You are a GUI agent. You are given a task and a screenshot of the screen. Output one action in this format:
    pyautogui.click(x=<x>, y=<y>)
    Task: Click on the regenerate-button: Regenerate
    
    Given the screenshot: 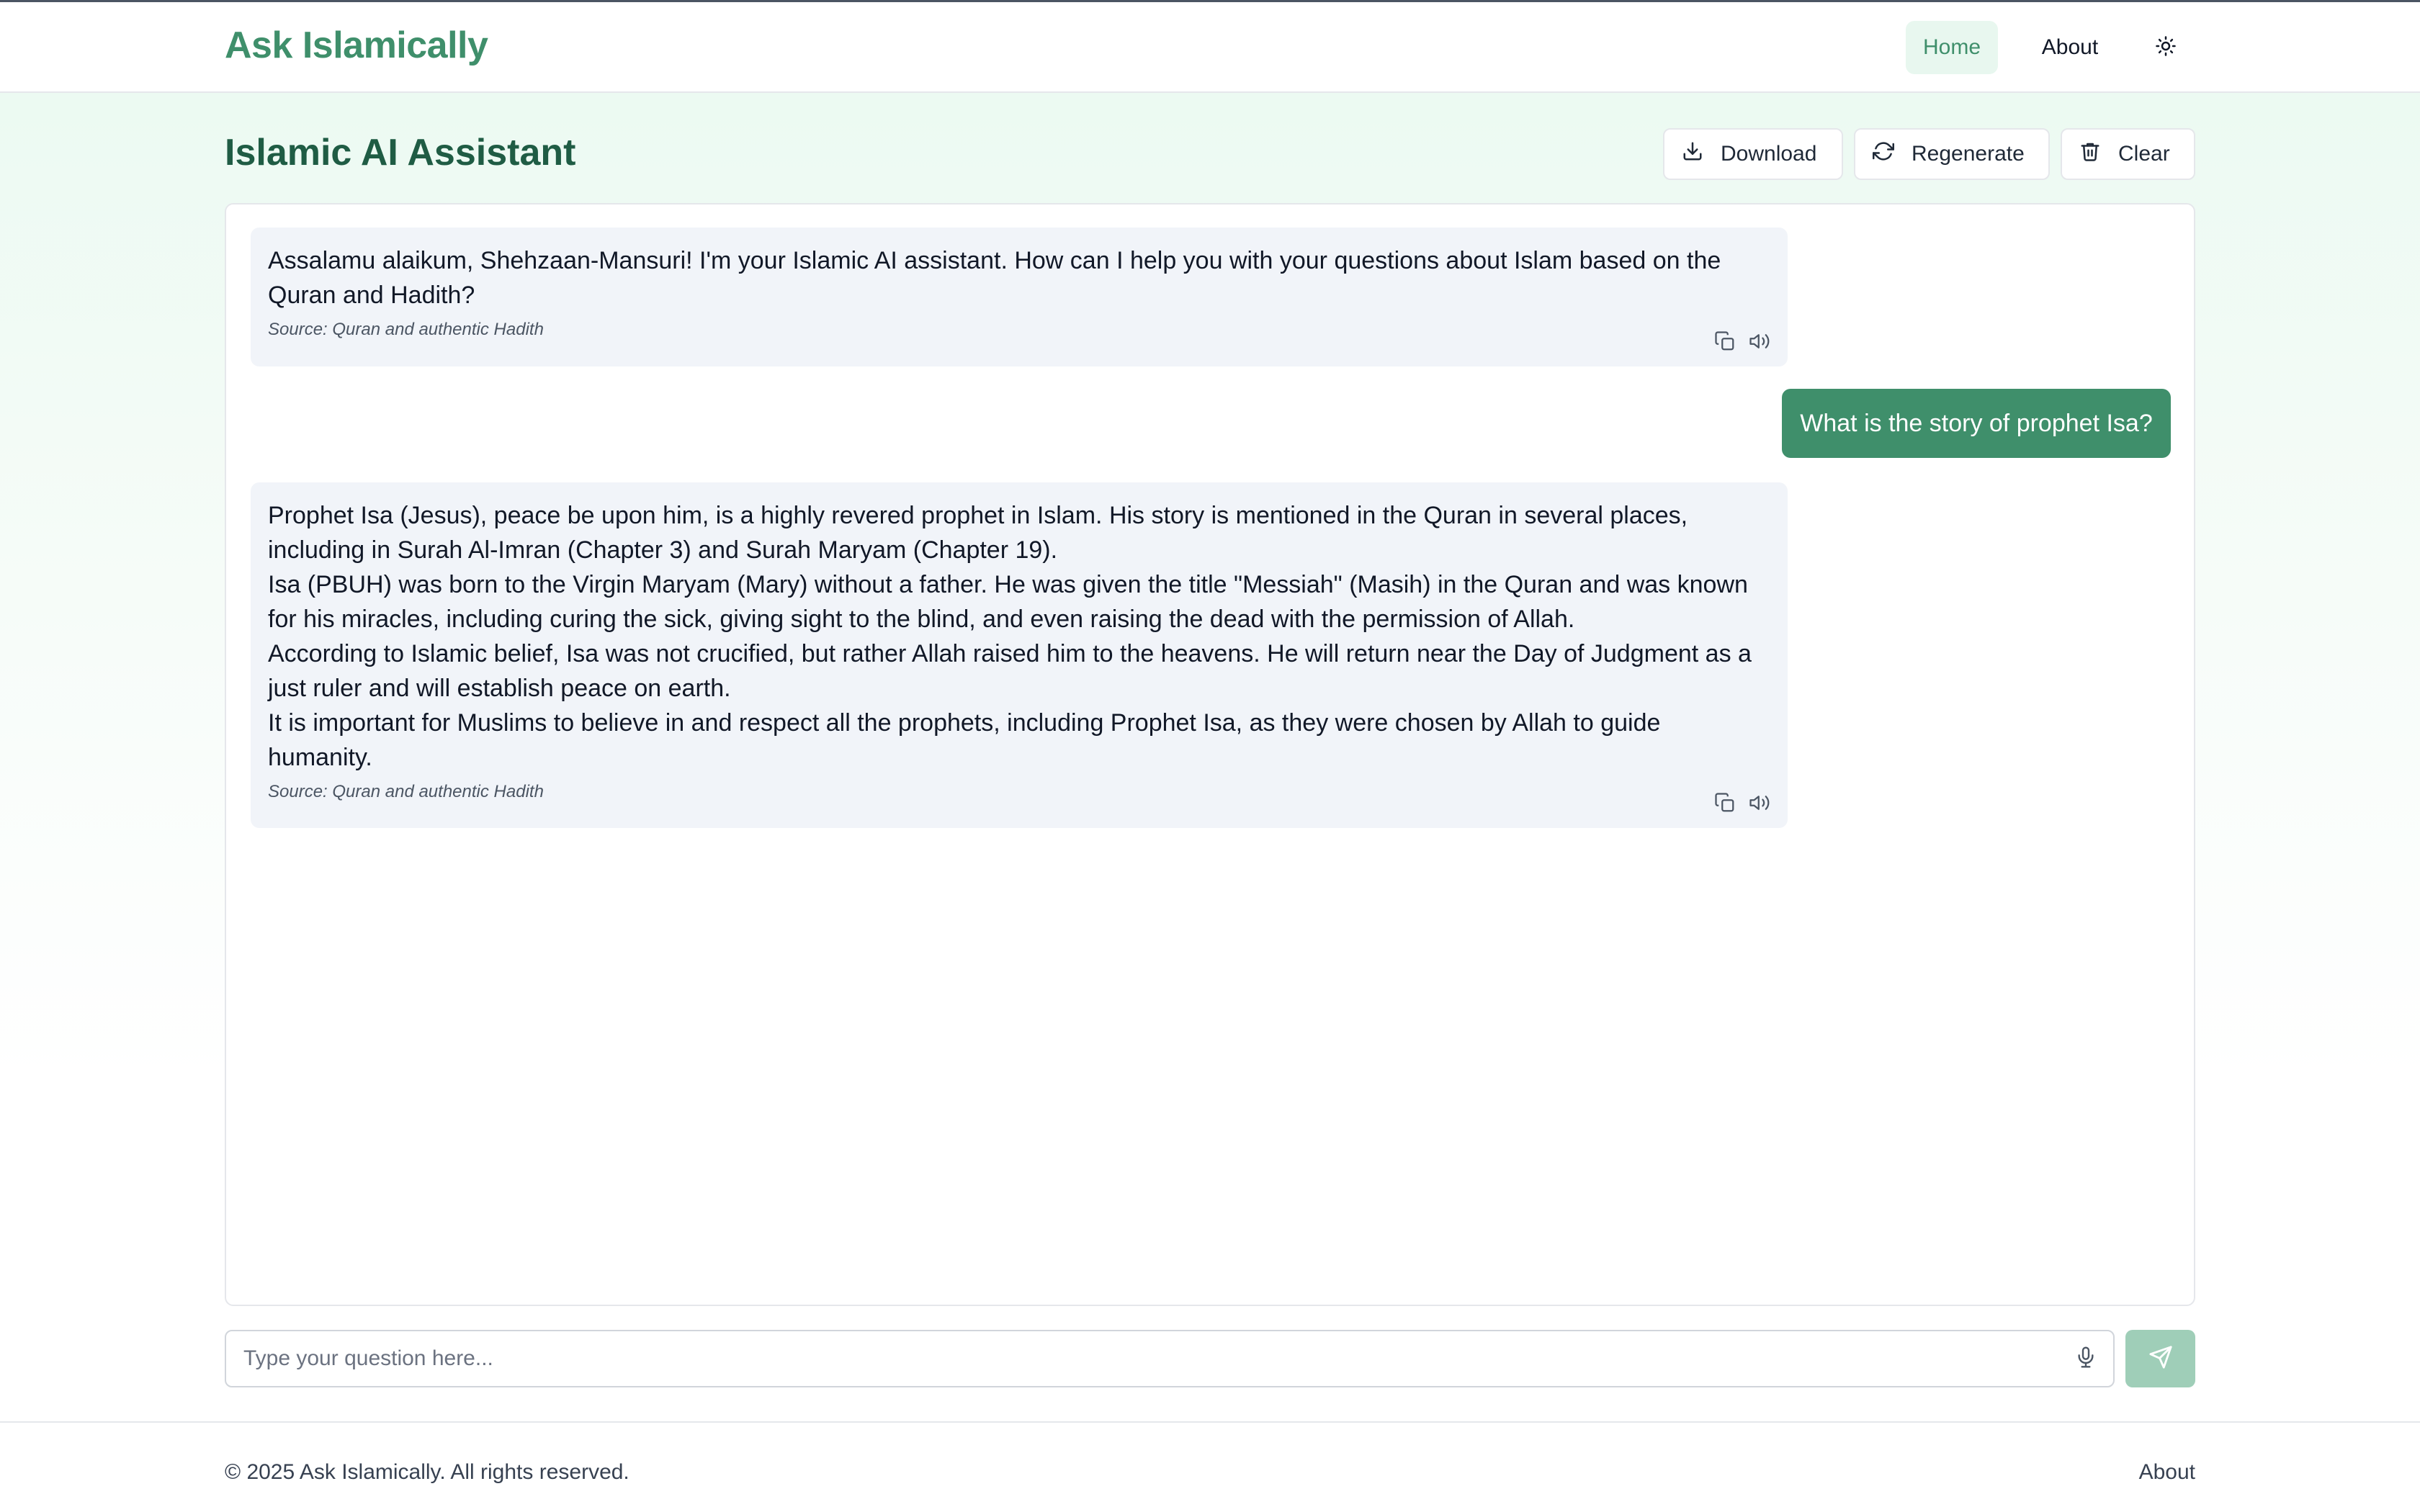 What is the action you would take?
    pyautogui.click(x=1952, y=154)
    